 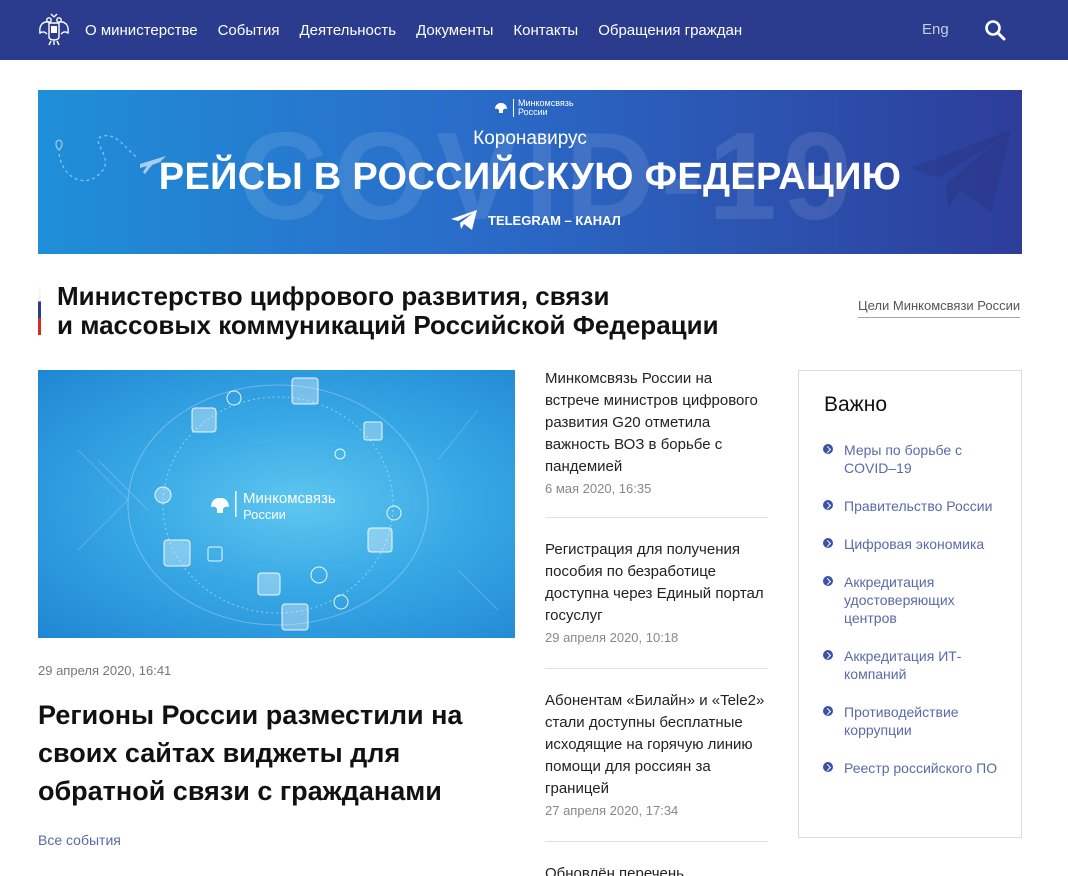 I want to click on news-title: Обновлён перечень, so click(x=656, y=869).